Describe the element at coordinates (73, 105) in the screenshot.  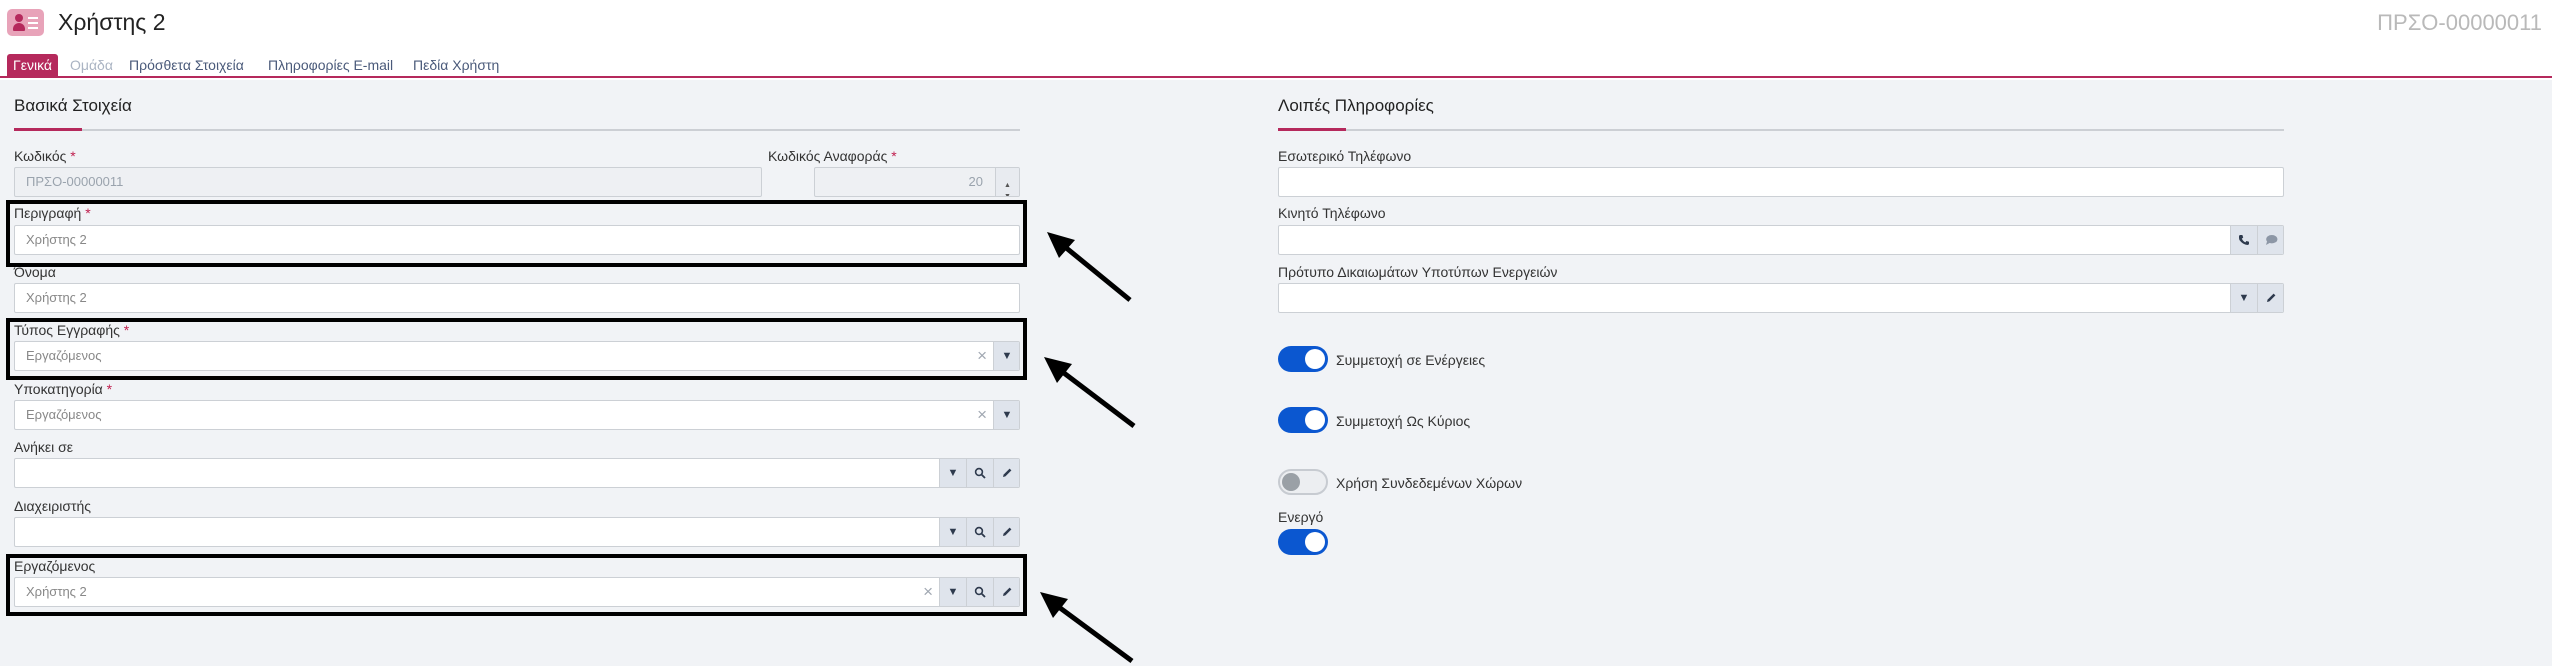
I see `section-title-basic: Βασικά Στοιχεία` at that location.